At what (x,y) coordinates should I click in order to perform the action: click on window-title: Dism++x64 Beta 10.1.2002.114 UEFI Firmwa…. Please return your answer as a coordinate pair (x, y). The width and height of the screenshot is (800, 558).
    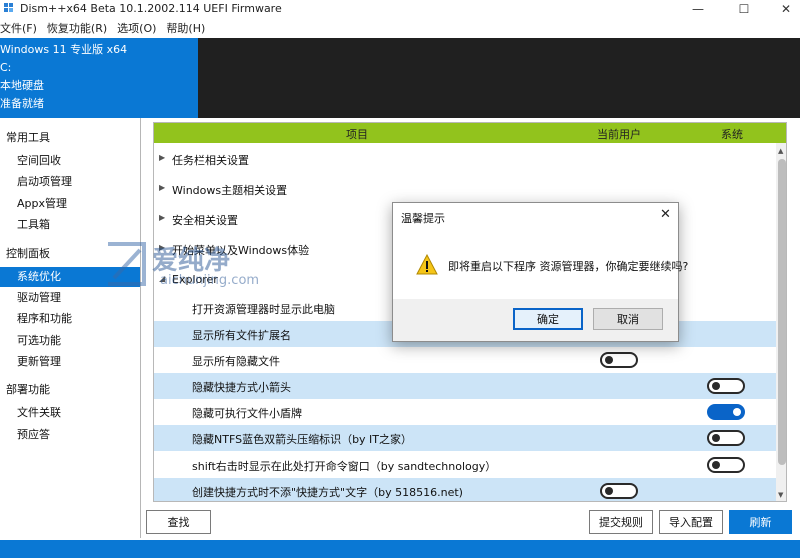
    Looking at the image, I should click on (151, 8).